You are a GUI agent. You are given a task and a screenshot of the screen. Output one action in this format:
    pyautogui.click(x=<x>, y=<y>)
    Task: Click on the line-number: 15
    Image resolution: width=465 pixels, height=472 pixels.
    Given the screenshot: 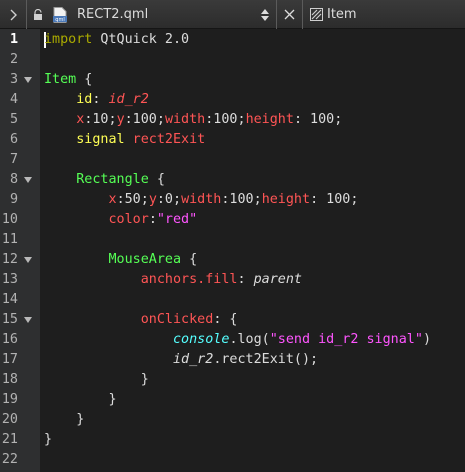 What is the action you would take?
    pyautogui.click(x=9, y=319)
    